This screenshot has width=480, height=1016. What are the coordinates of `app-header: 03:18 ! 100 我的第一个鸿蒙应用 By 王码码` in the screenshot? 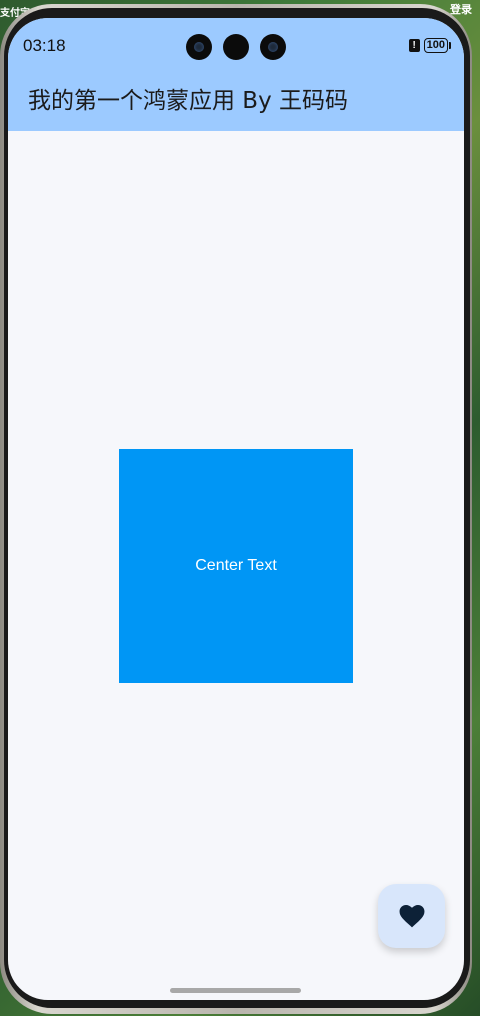 It's located at (236, 74).